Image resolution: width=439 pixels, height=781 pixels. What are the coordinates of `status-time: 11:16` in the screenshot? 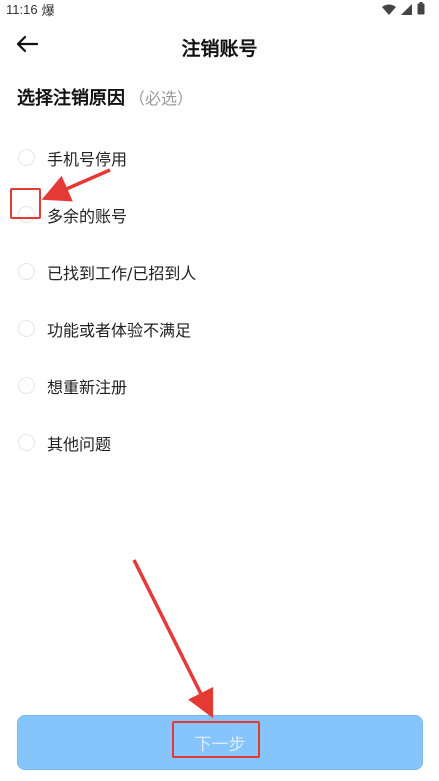 It's located at (22, 9).